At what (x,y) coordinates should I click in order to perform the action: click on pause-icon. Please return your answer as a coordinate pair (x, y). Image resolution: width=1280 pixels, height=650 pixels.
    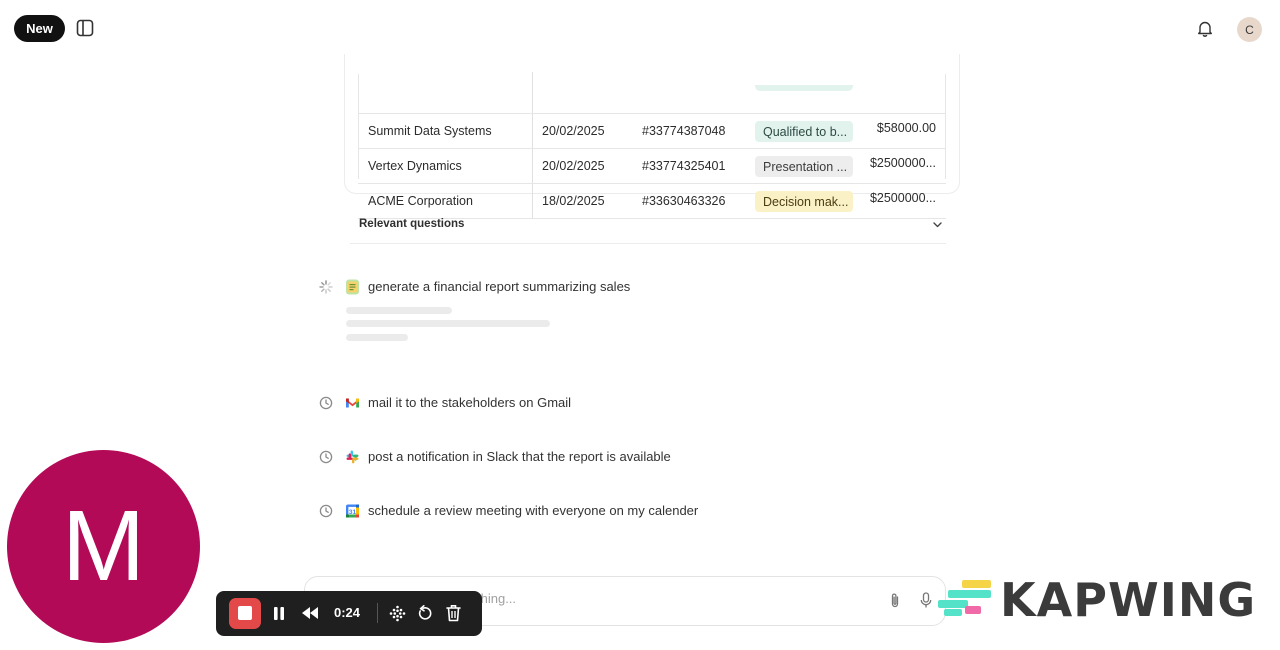
    Looking at the image, I should click on (279, 613).